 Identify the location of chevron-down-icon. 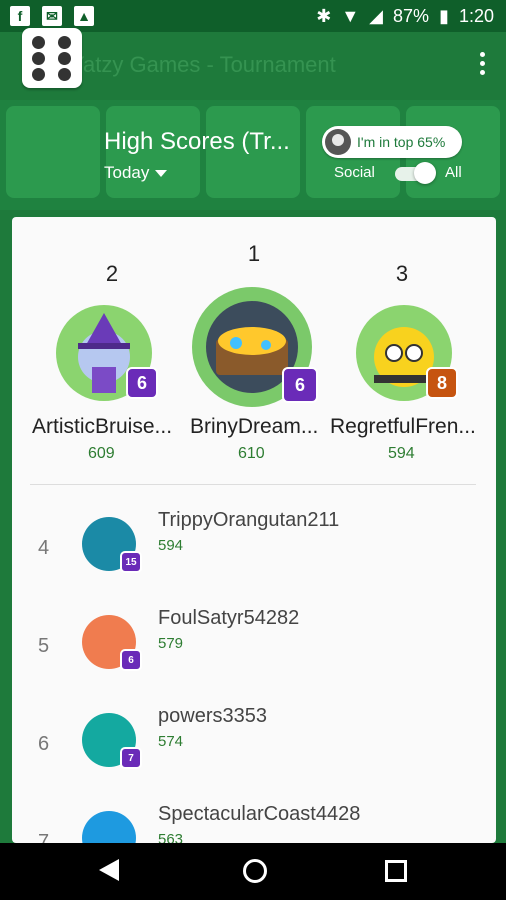
(161, 173).